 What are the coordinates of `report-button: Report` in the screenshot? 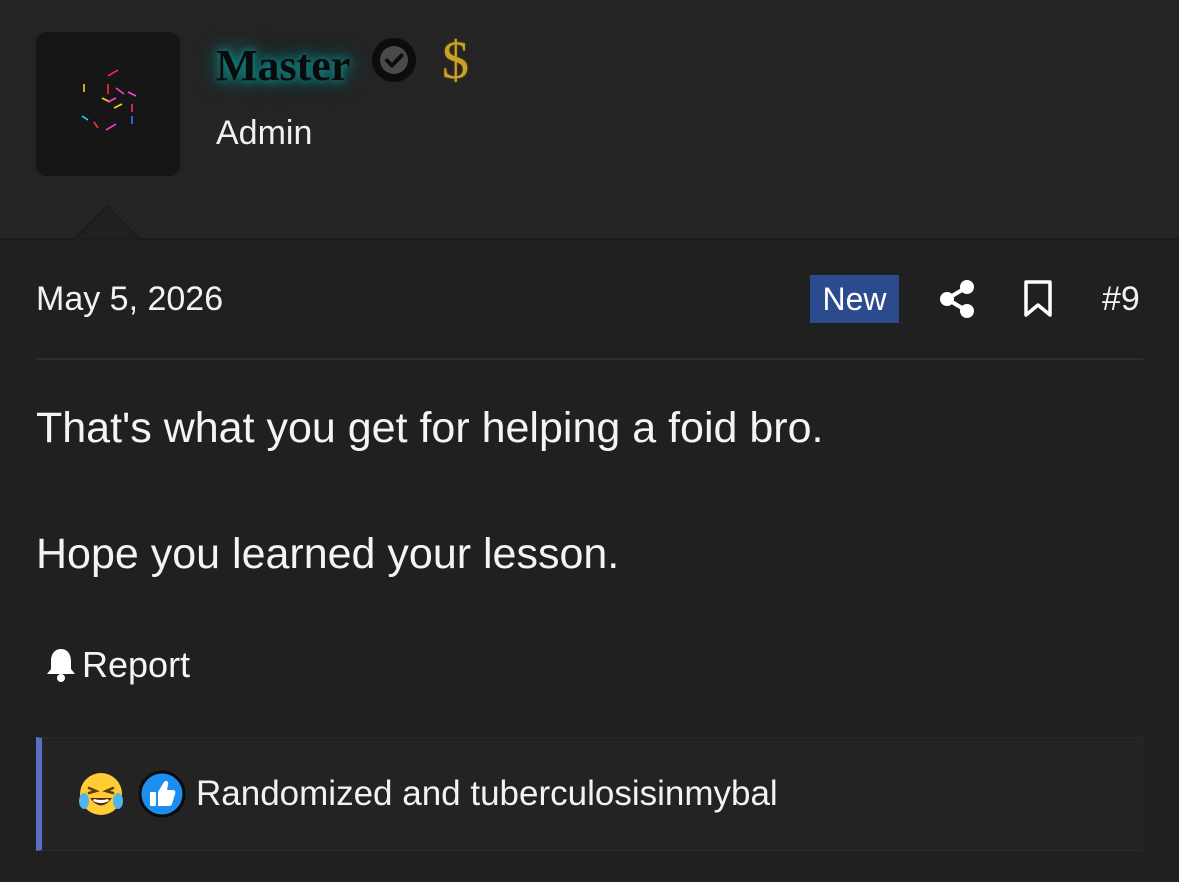 It's located at (117, 665).